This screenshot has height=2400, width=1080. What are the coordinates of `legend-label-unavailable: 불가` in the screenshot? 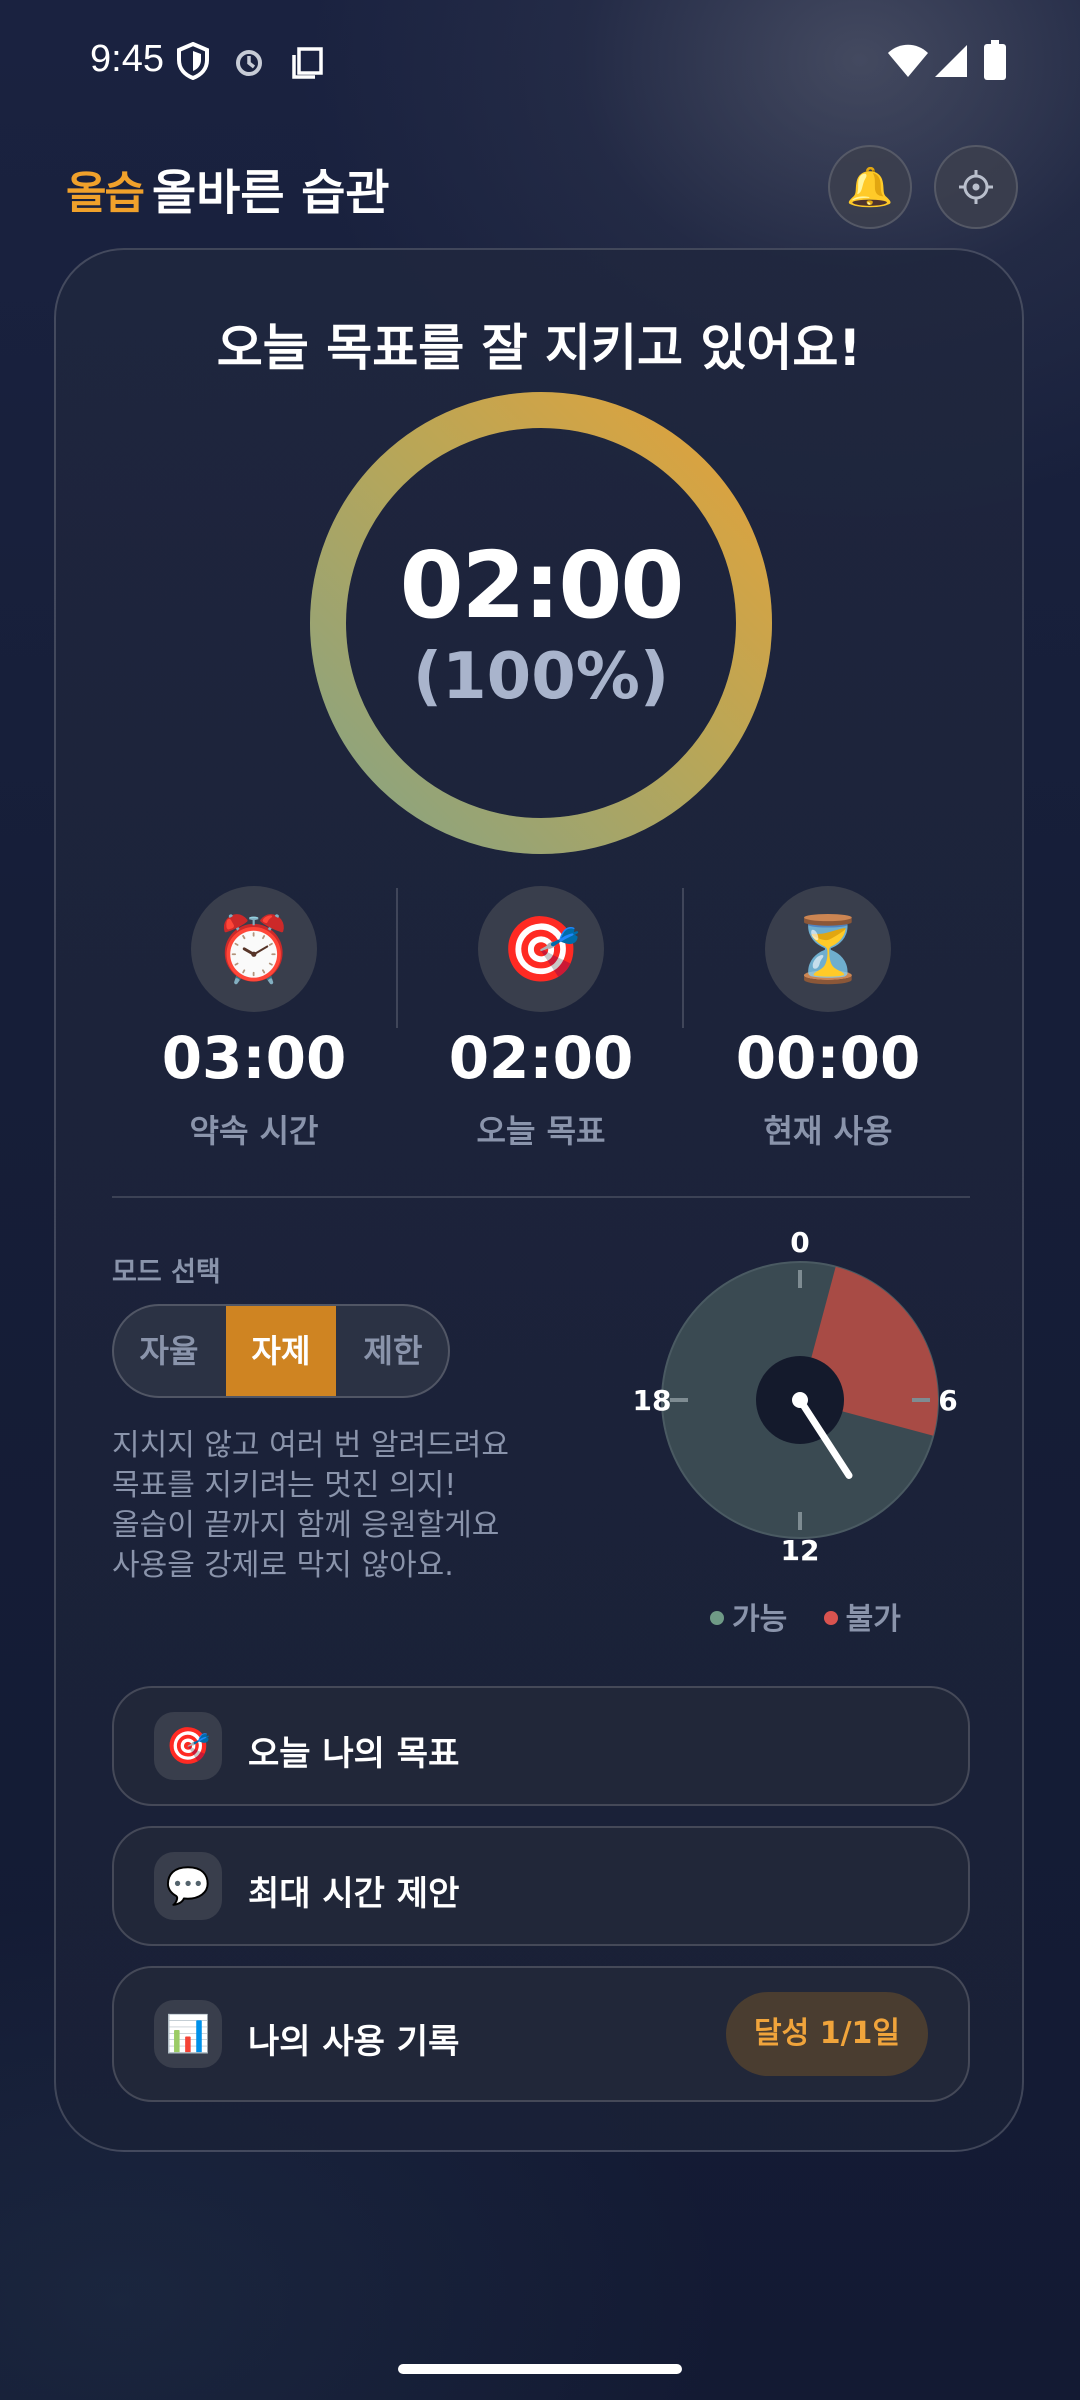 It's located at (873, 1619).